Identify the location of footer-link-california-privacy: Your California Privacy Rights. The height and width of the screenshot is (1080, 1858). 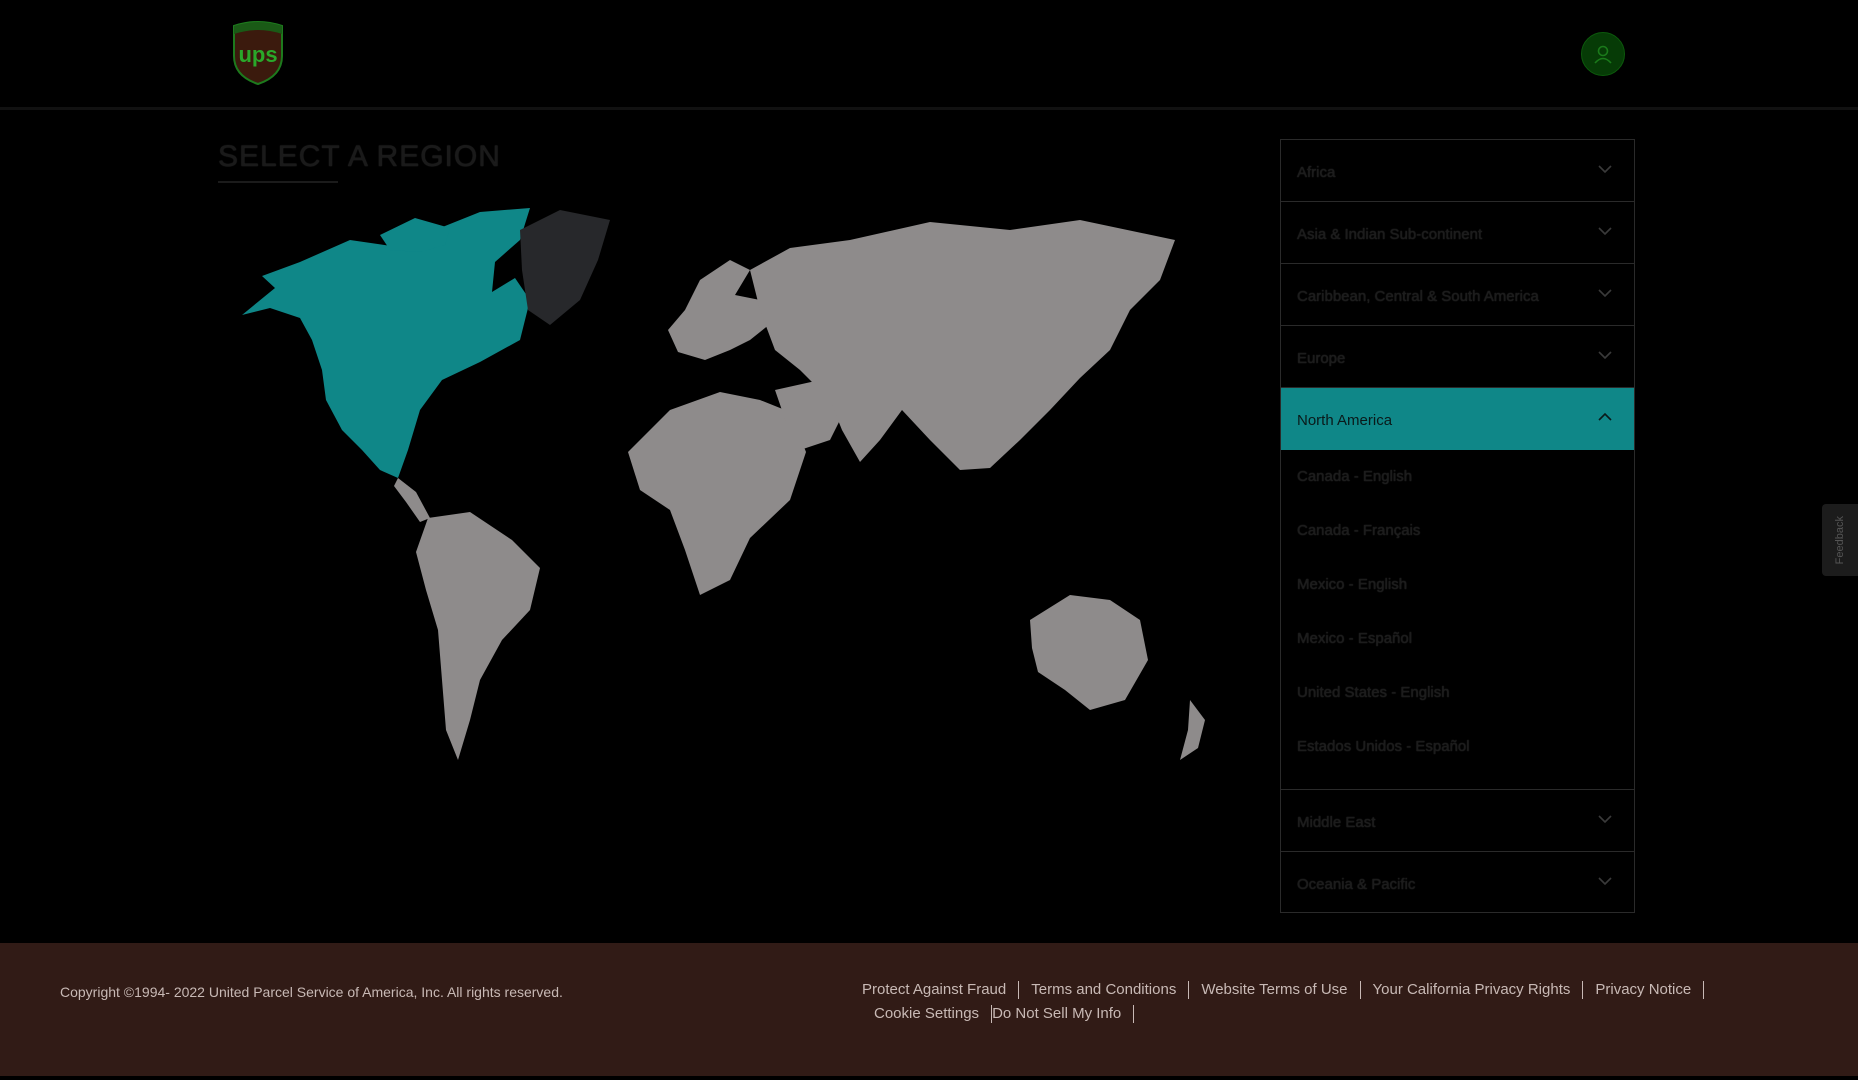
(1472, 990).